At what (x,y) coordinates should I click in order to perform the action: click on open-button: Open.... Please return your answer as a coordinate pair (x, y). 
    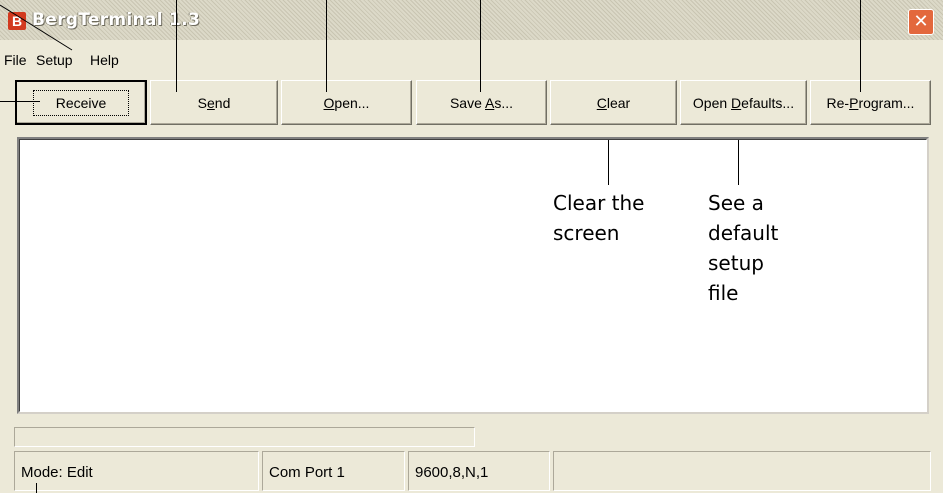
    Looking at the image, I should click on (346, 102).